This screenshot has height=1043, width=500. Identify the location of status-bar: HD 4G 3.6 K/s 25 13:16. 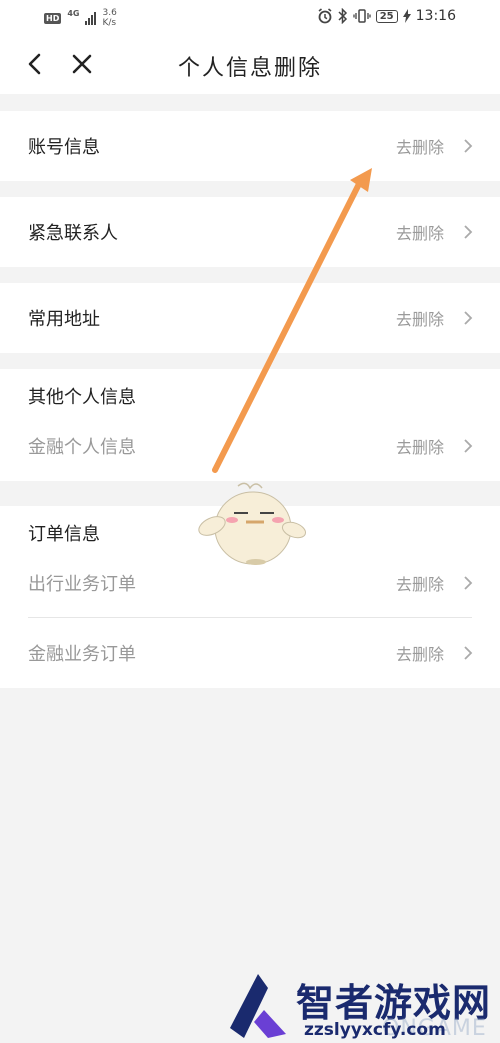
(250, 18).